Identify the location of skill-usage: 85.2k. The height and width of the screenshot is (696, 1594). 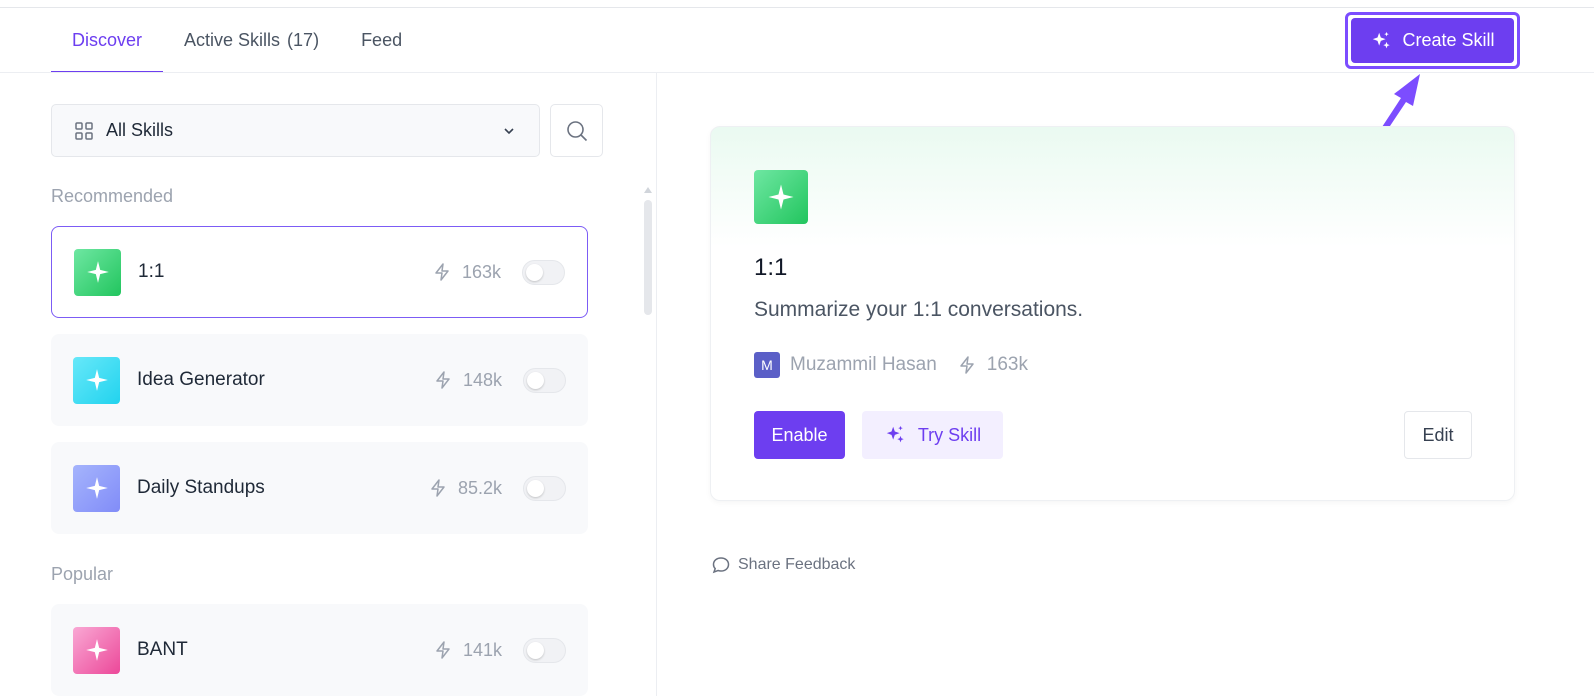
(465, 488).